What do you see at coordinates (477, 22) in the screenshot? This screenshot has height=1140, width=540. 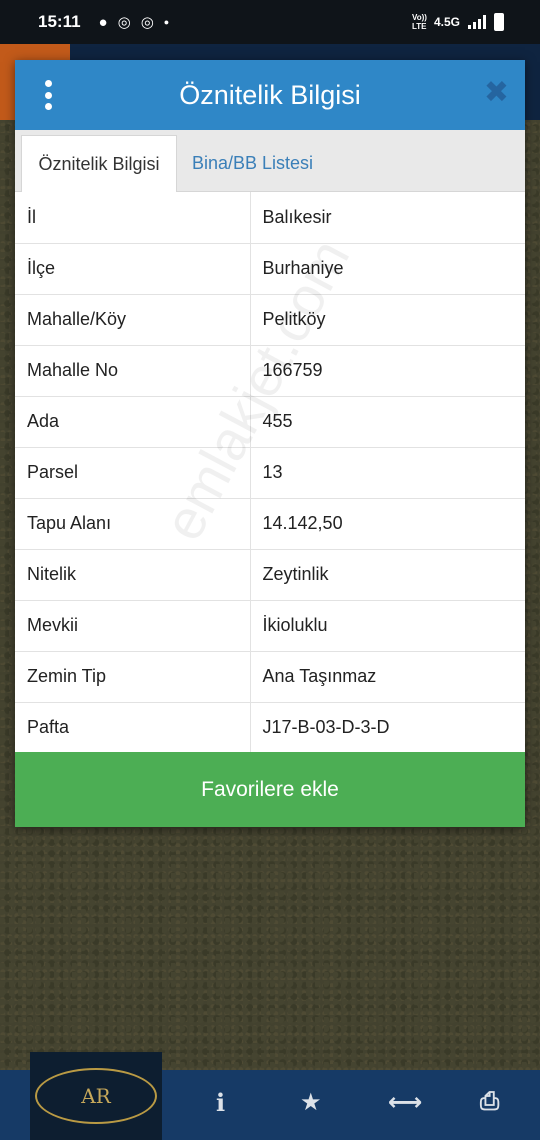 I see `signal-icon` at bounding box center [477, 22].